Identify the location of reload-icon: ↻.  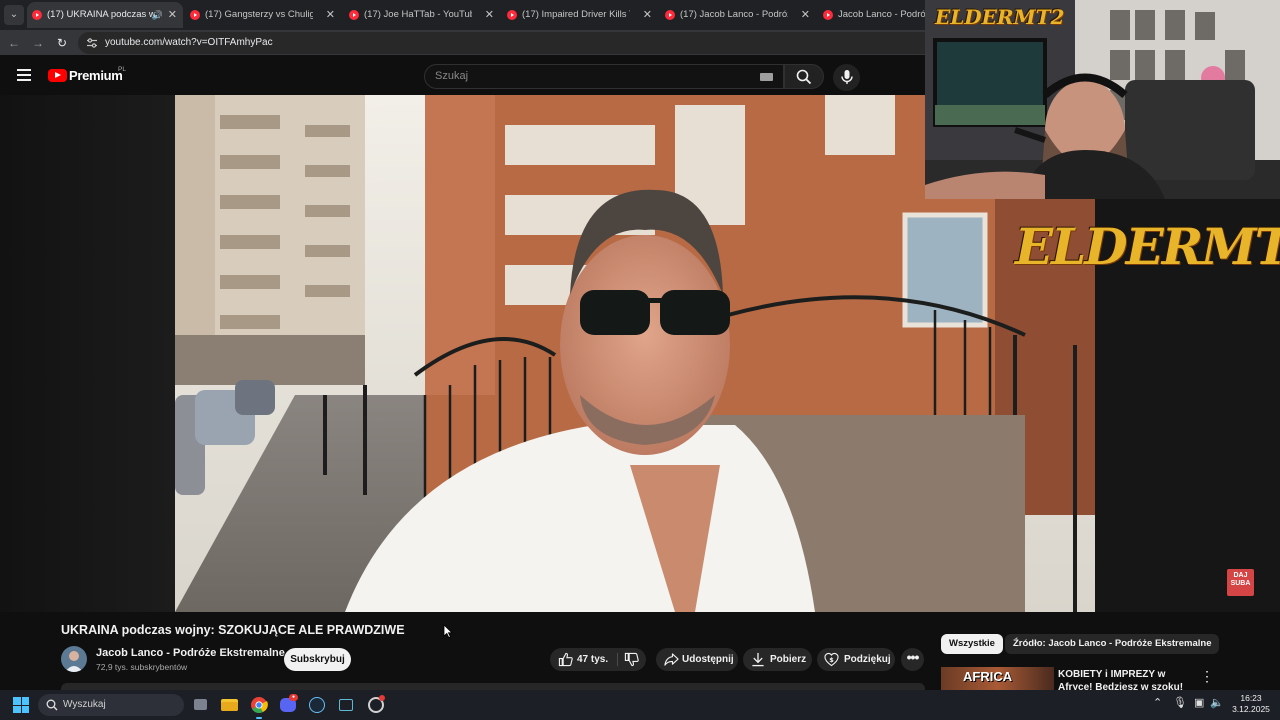
(62, 43).